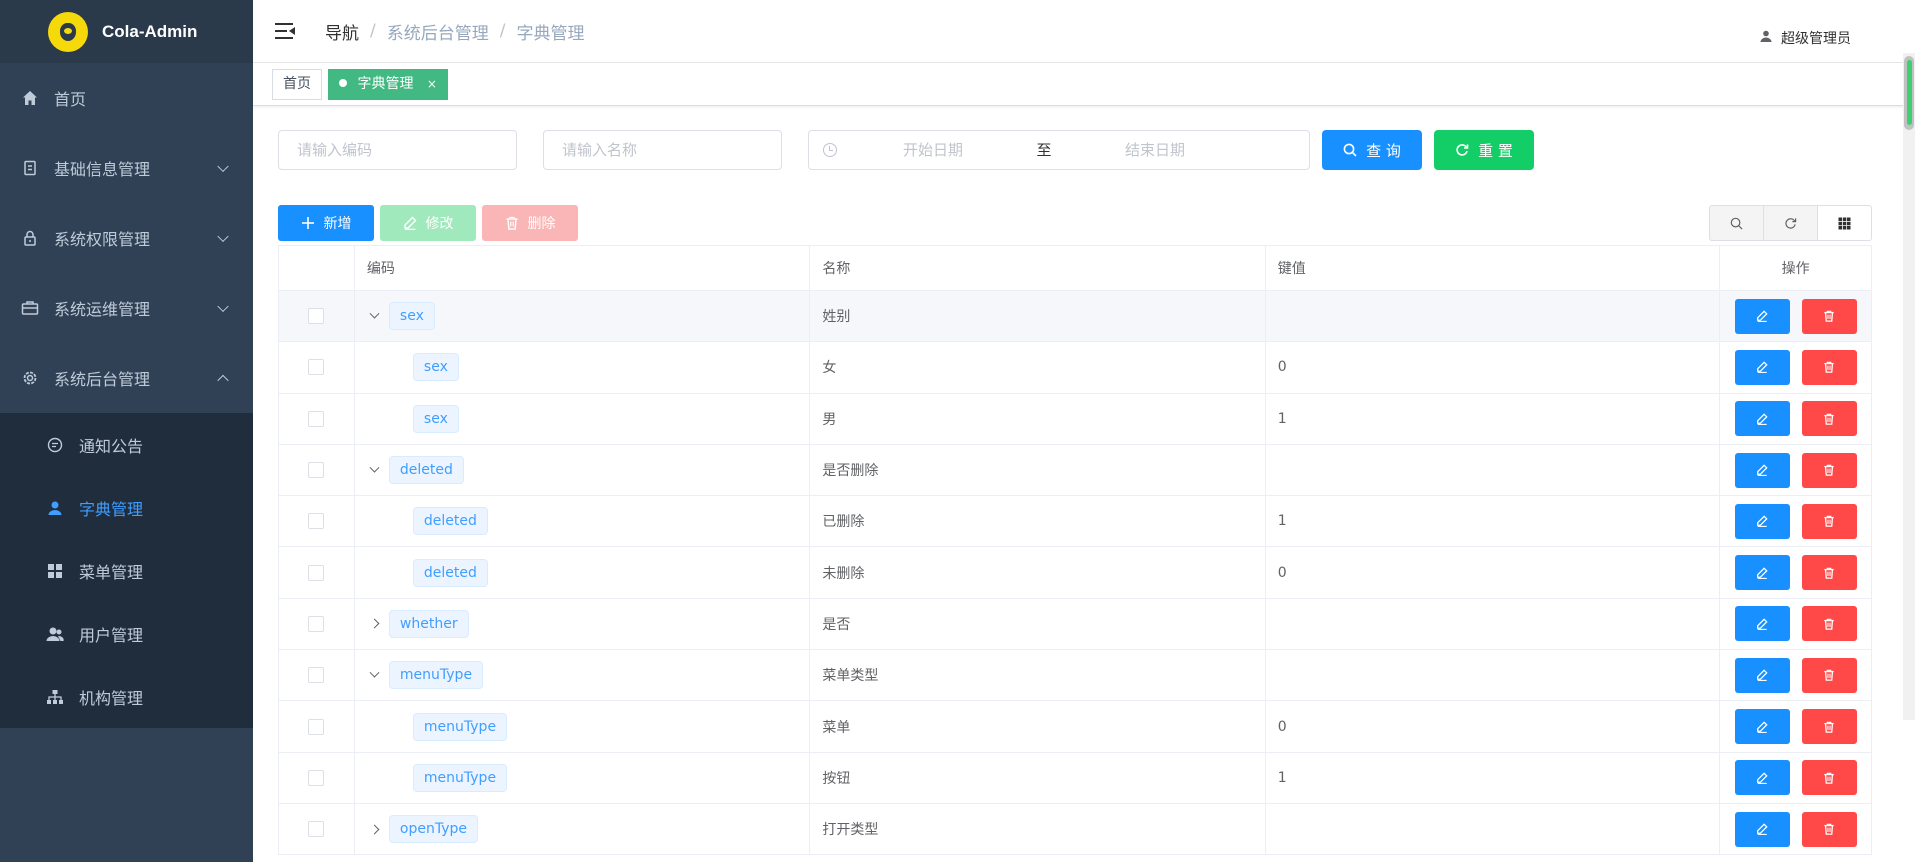 Image resolution: width=1915 pixels, height=862 pixels. What do you see at coordinates (126, 31) in the screenshot?
I see `logo: Cola-Admin` at bounding box center [126, 31].